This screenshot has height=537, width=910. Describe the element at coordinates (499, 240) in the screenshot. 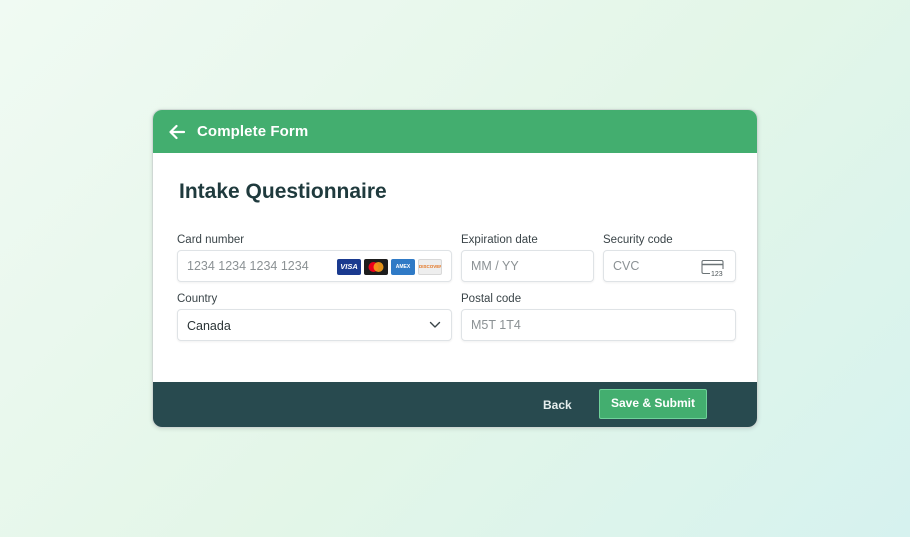

I see `expiration-label: Expiration date` at that location.